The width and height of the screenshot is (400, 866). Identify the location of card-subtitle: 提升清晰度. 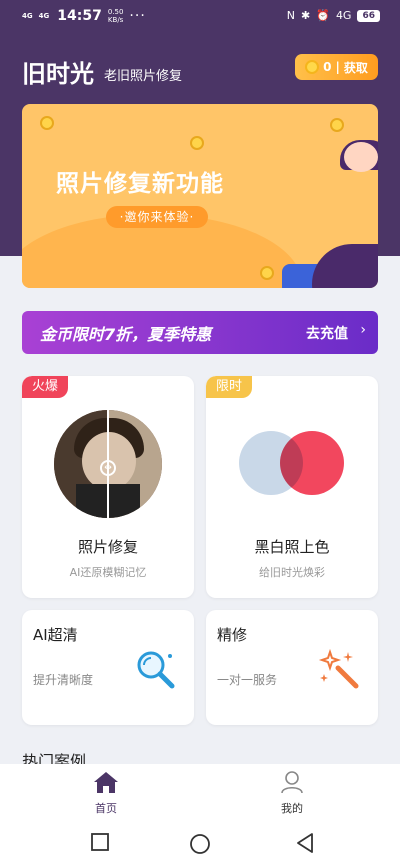
(63, 680).